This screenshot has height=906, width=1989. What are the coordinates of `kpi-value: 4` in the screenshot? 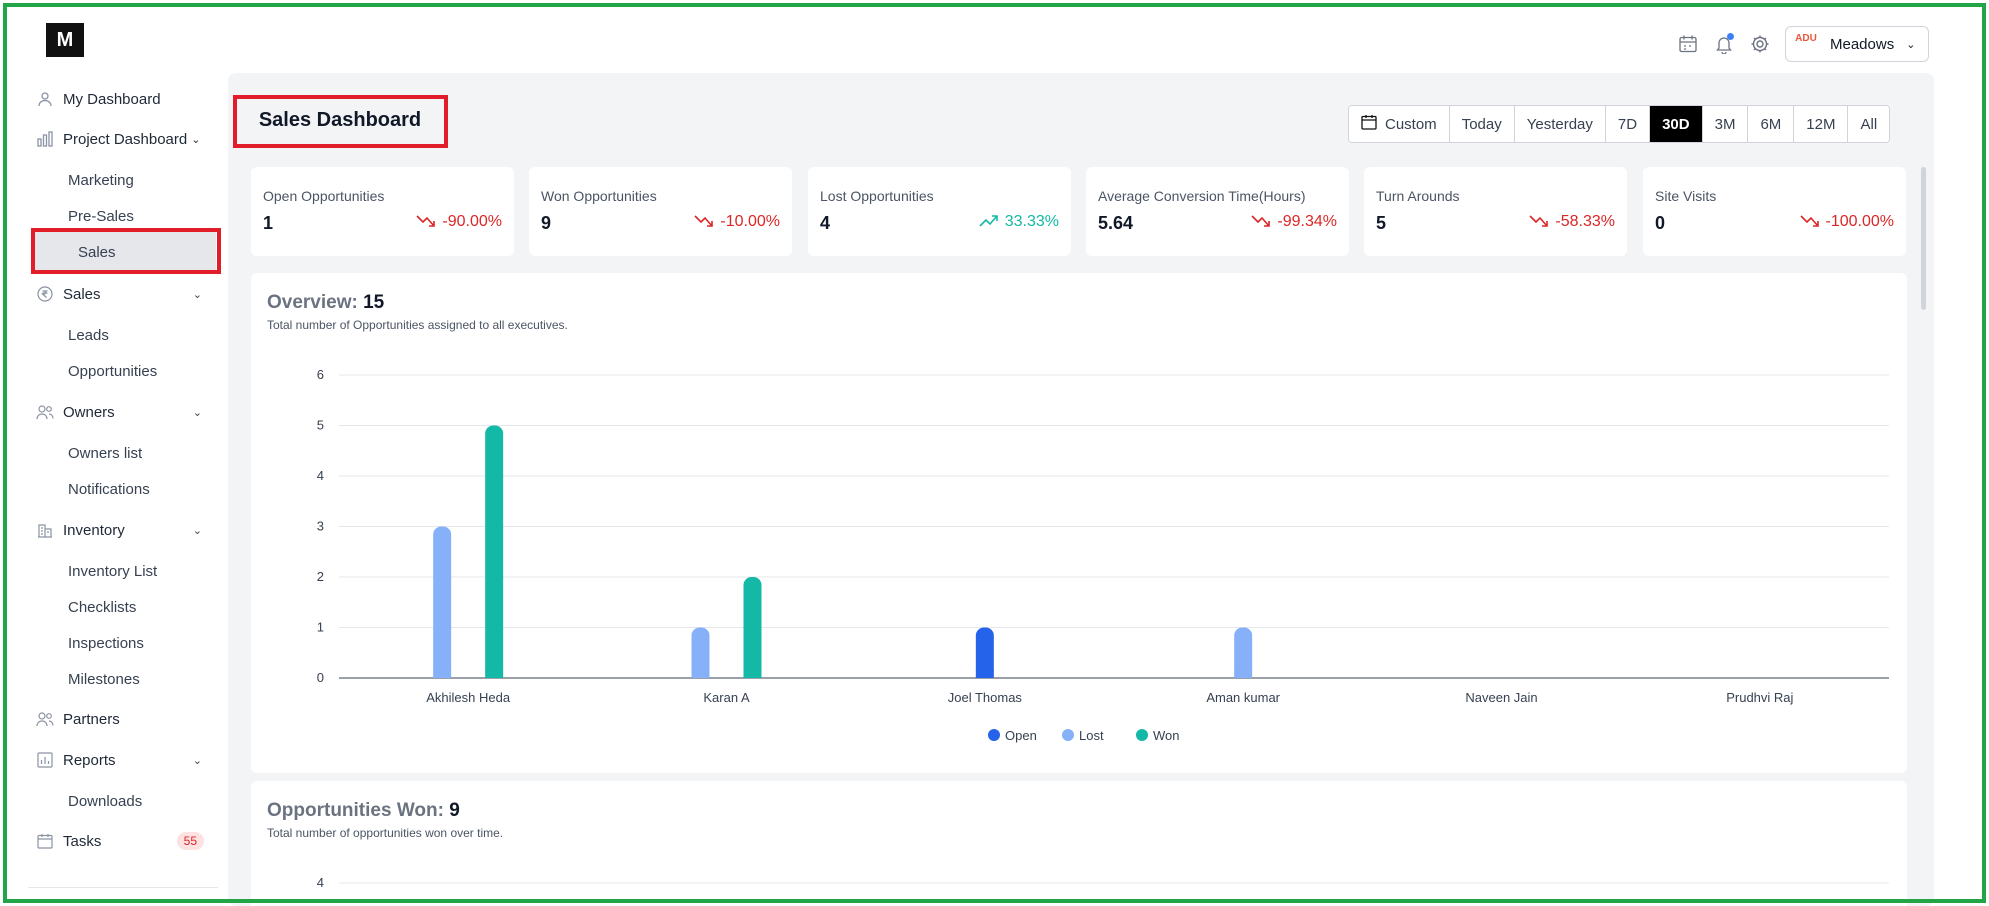 It's located at (825, 223).